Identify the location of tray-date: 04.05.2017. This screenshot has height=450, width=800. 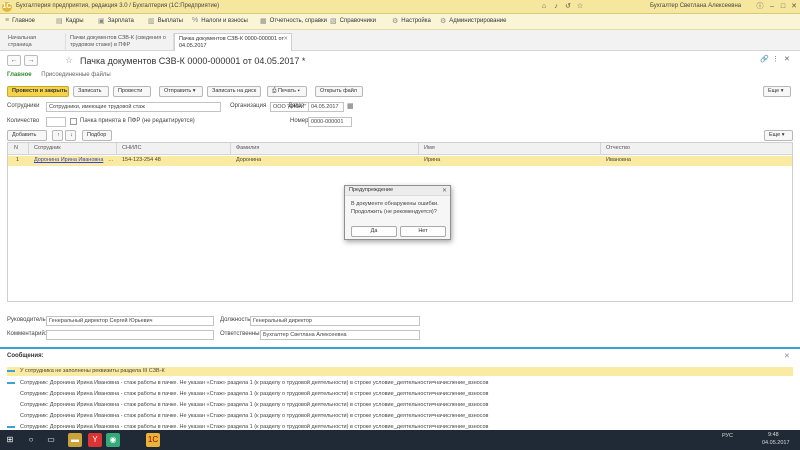
(776, 443).